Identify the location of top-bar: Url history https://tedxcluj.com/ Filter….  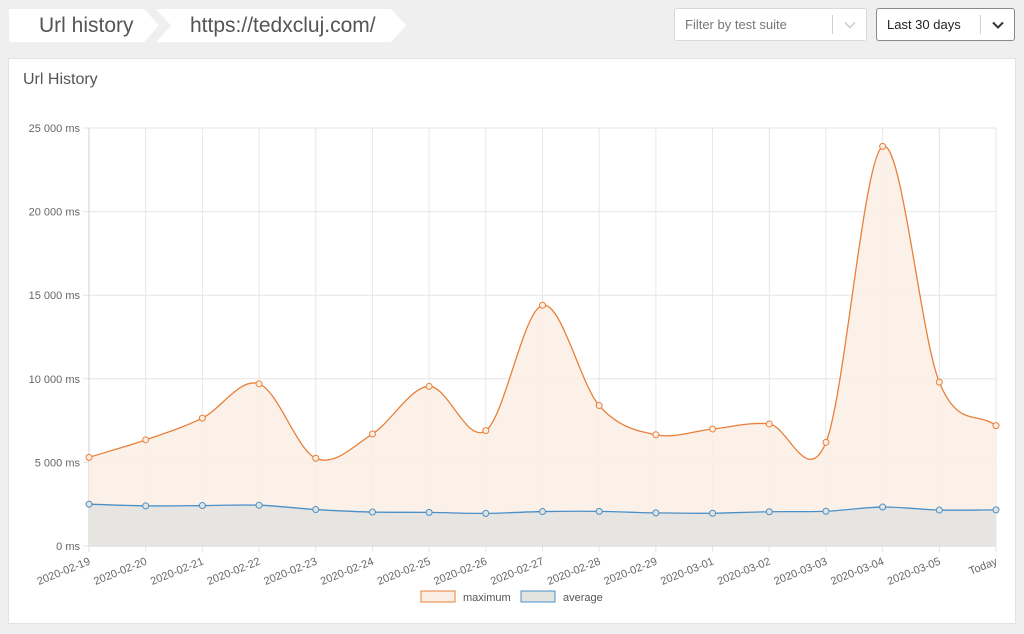
(512, 26).